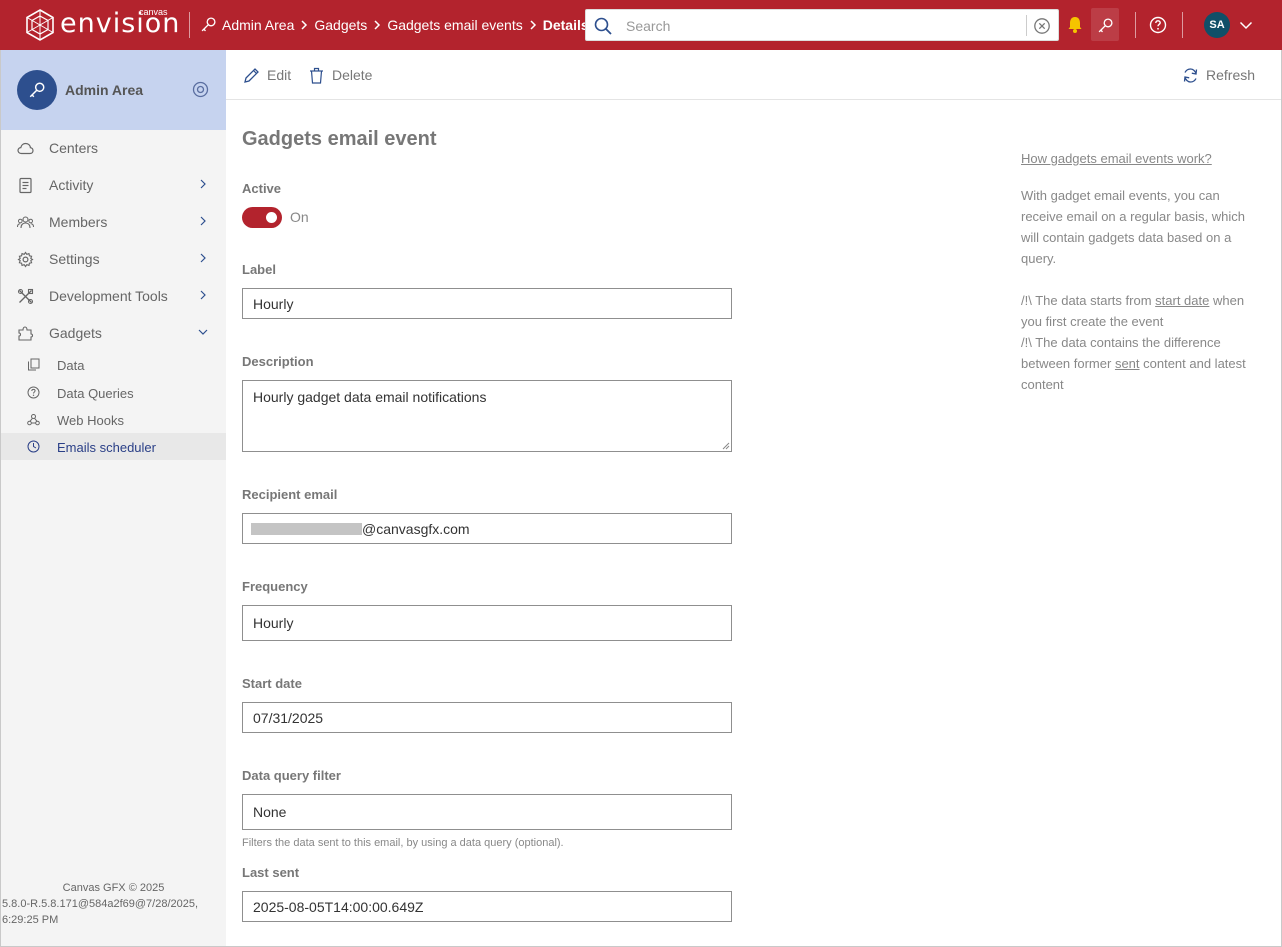  What do you see at coordinates (40, 25) in the screenshot?
I see `envision-logo-icon` at bounding box center [40, 25].